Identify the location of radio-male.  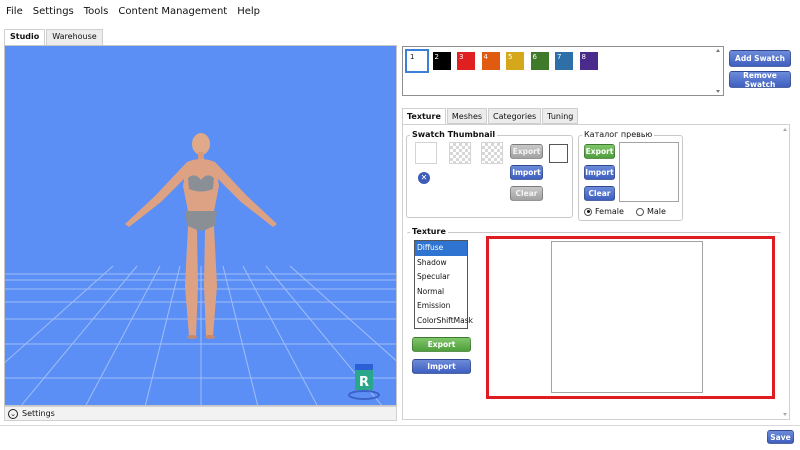
(639, 211).